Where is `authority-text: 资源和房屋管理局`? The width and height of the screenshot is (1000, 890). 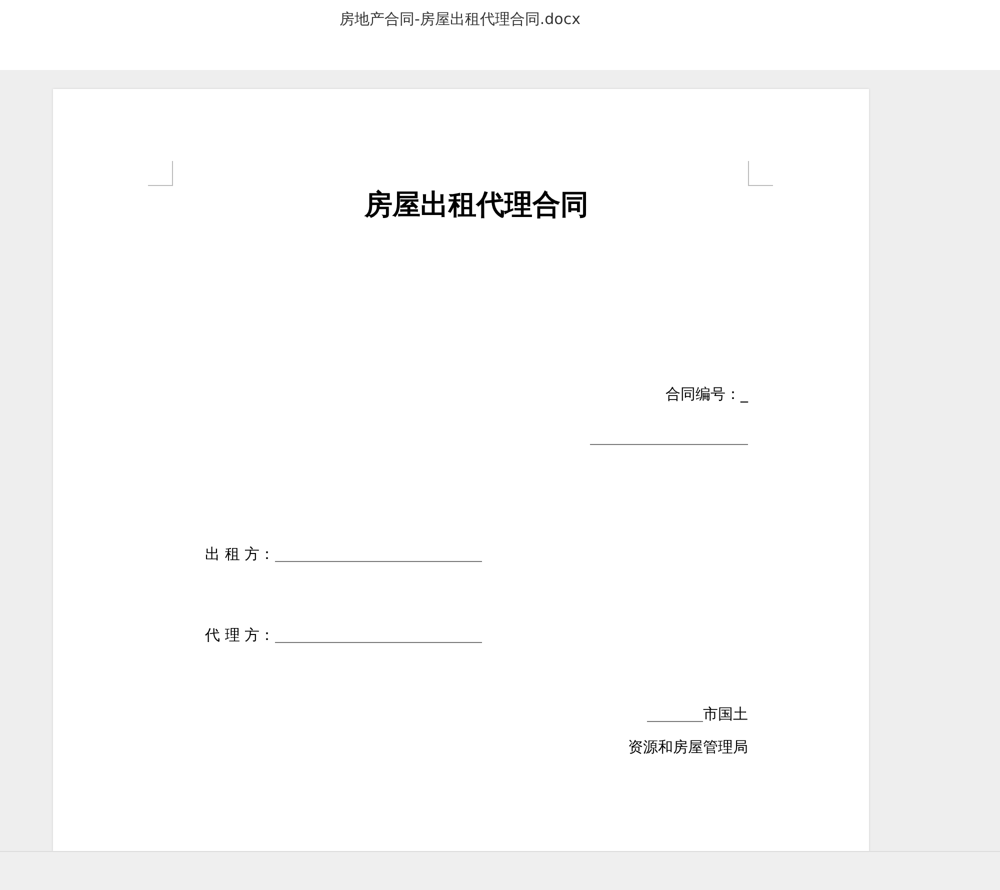
authority-text: 资源和房屋管理局 is located at coordinates (688, 747).